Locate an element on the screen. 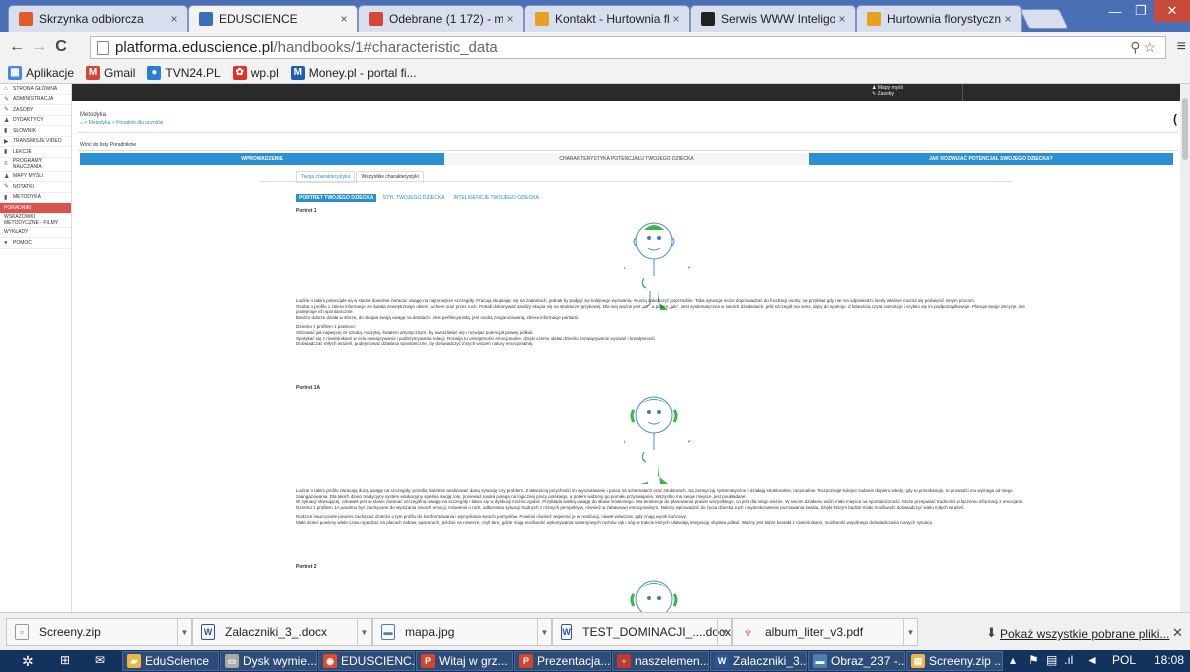 The width and height of the screenshot is (1190, 672). browser-tab-active: EDUSCIENCE × is located at coordinates (273, 18).